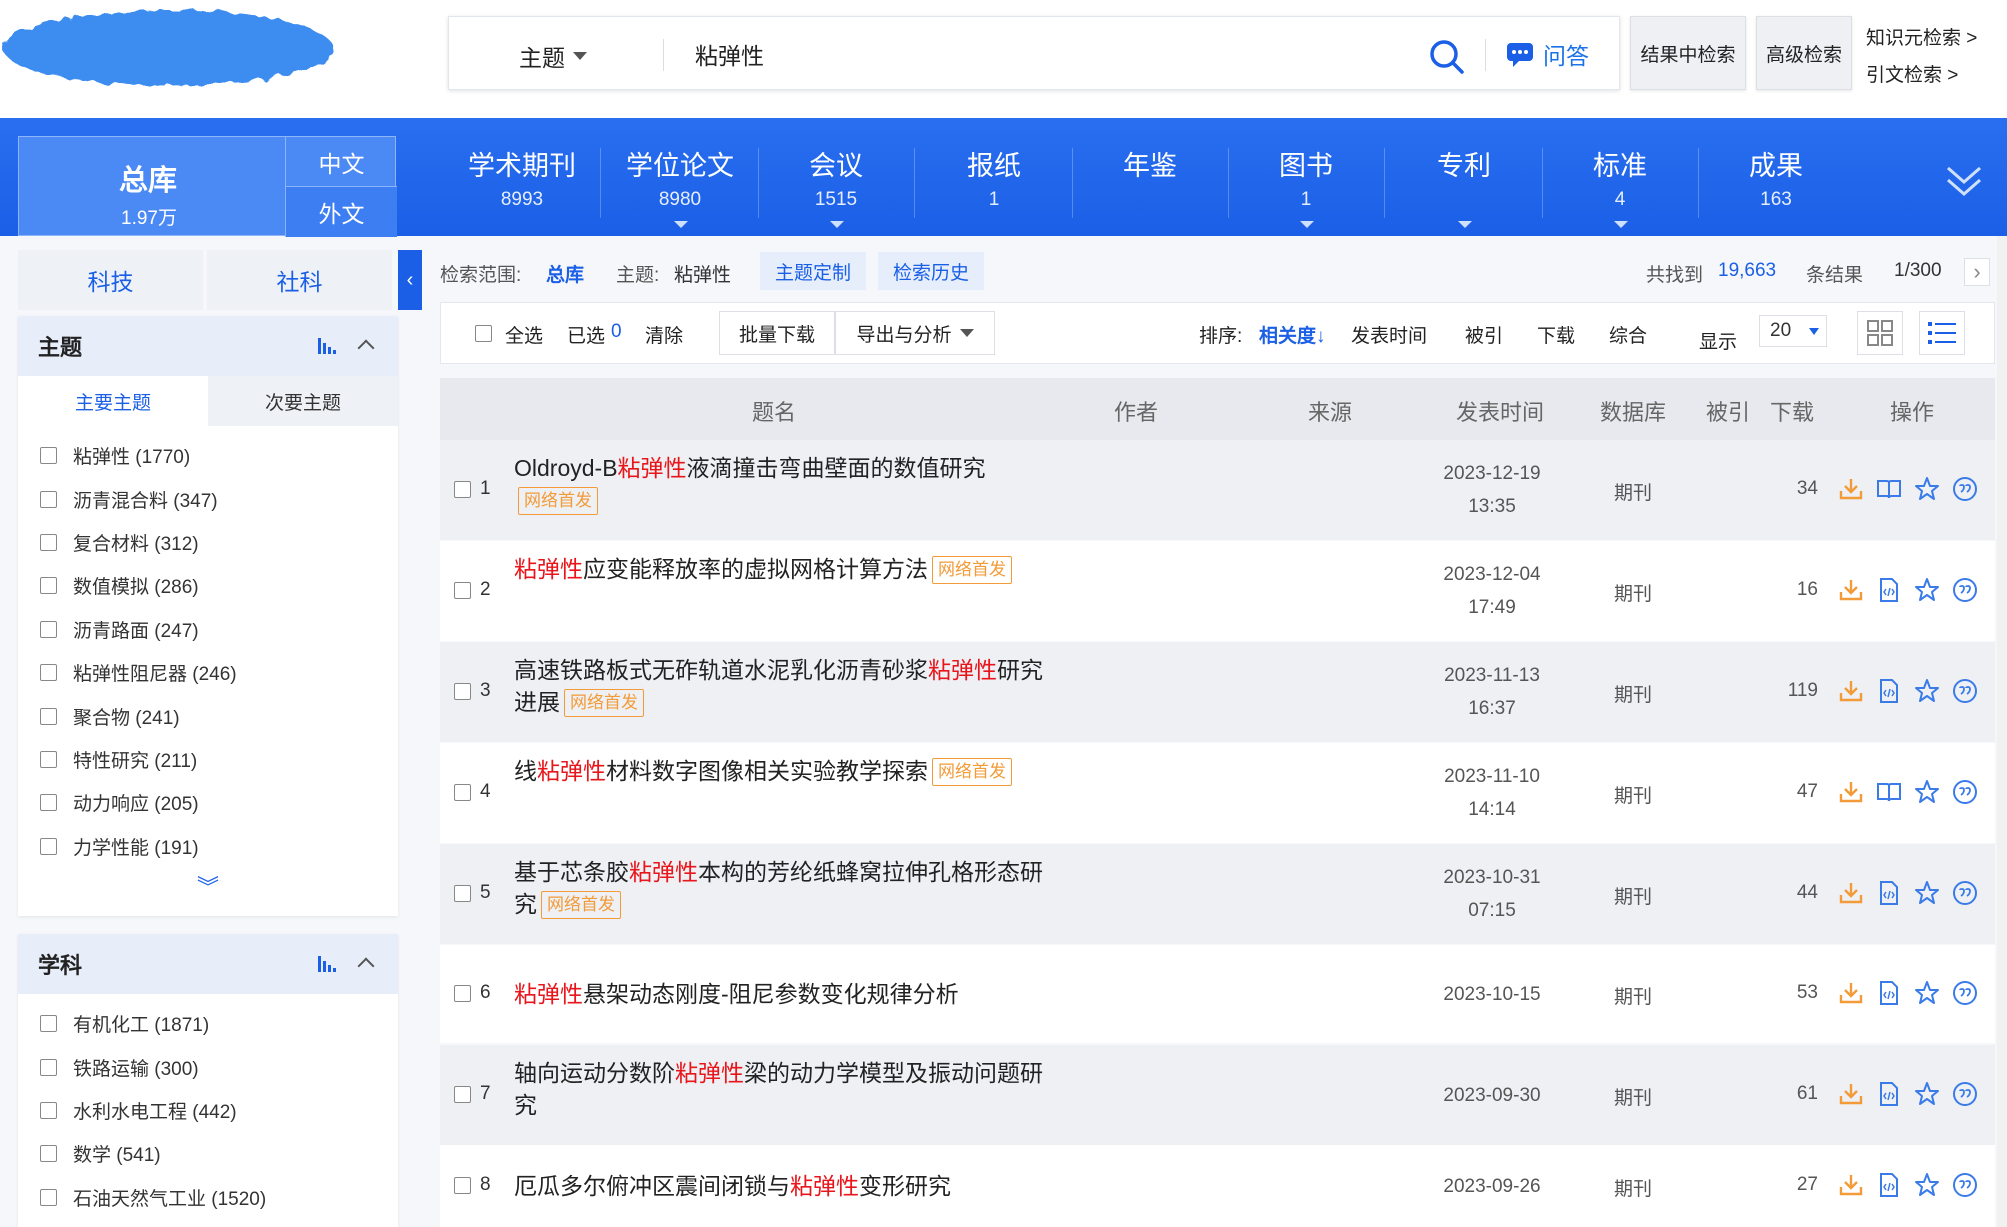 Image resolution: width=2007 pixels, height=1227 pixels. What do you see at coordinates (1484, 334) in the screenshot?
I see `sort-cited: 被引` at bounding box center [1484, 334].